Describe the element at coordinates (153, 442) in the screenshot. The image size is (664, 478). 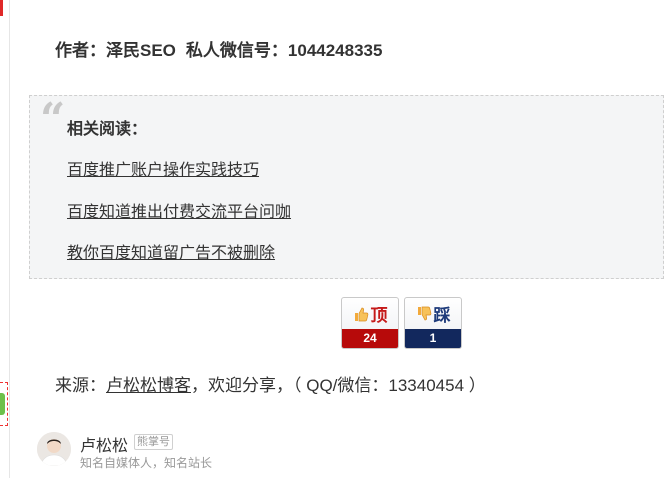
I see `author-badge: 熊掌号` at that location.